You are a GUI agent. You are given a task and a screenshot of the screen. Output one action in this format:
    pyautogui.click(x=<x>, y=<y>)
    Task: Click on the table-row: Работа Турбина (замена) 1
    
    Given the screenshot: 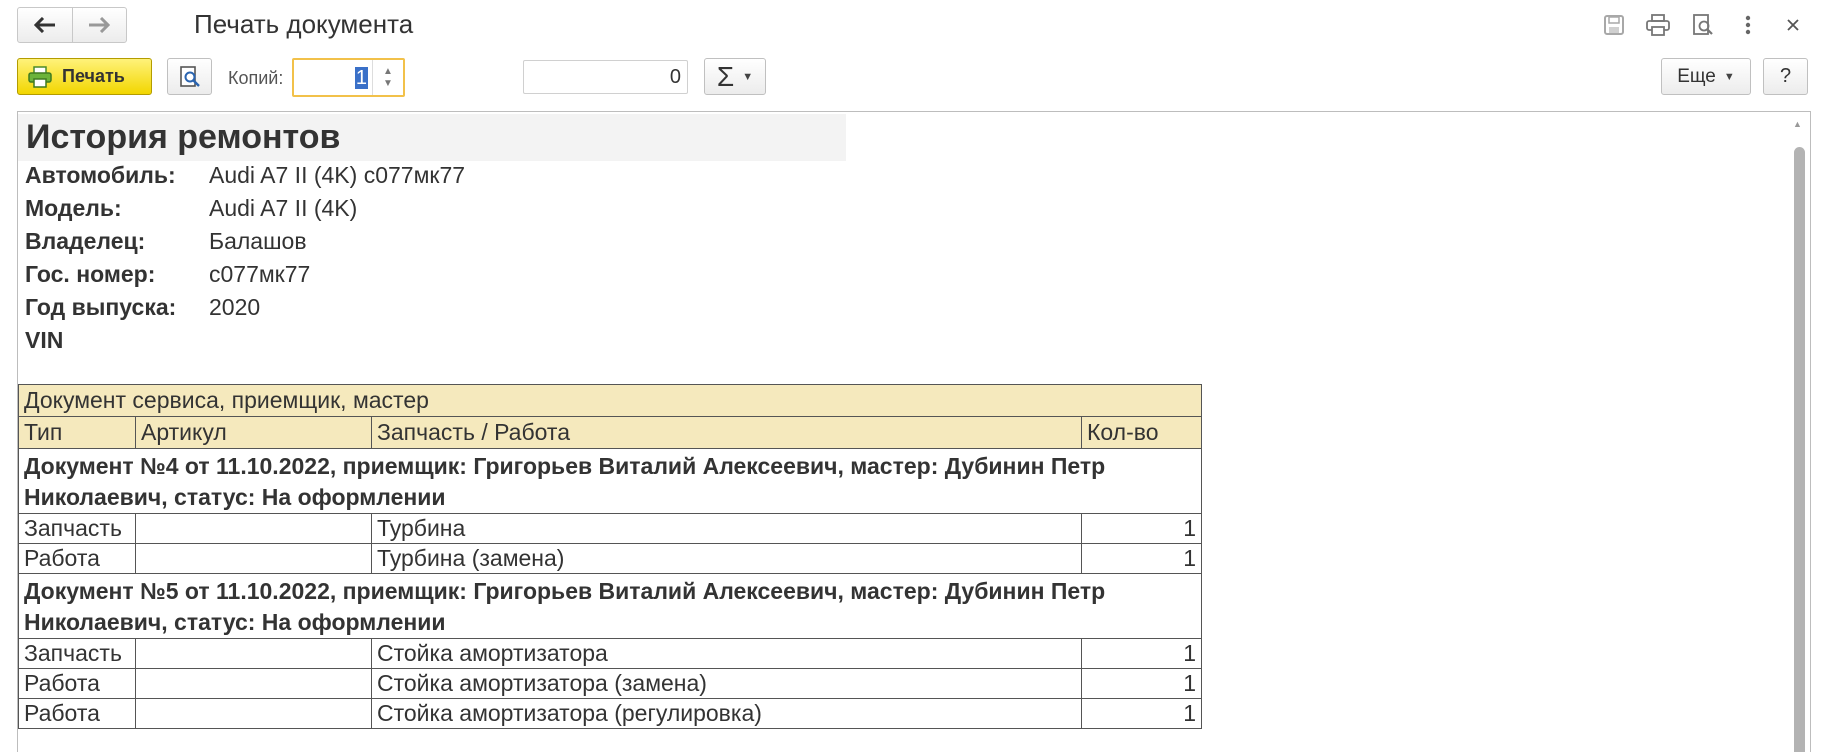 What is the action you would take?
    pyautogui.click(x=610, y=558)
    